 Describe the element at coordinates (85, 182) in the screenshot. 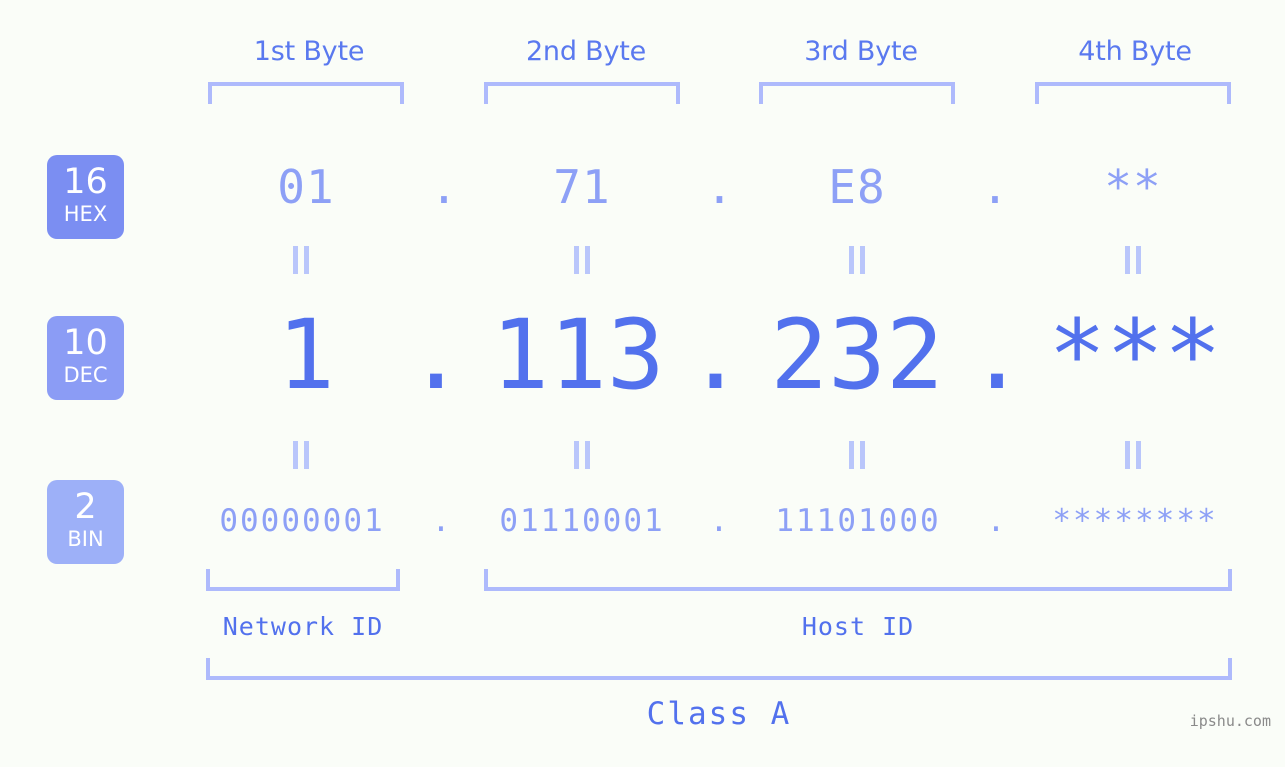

I see `radix-badge-hex-number: 16` at that location.